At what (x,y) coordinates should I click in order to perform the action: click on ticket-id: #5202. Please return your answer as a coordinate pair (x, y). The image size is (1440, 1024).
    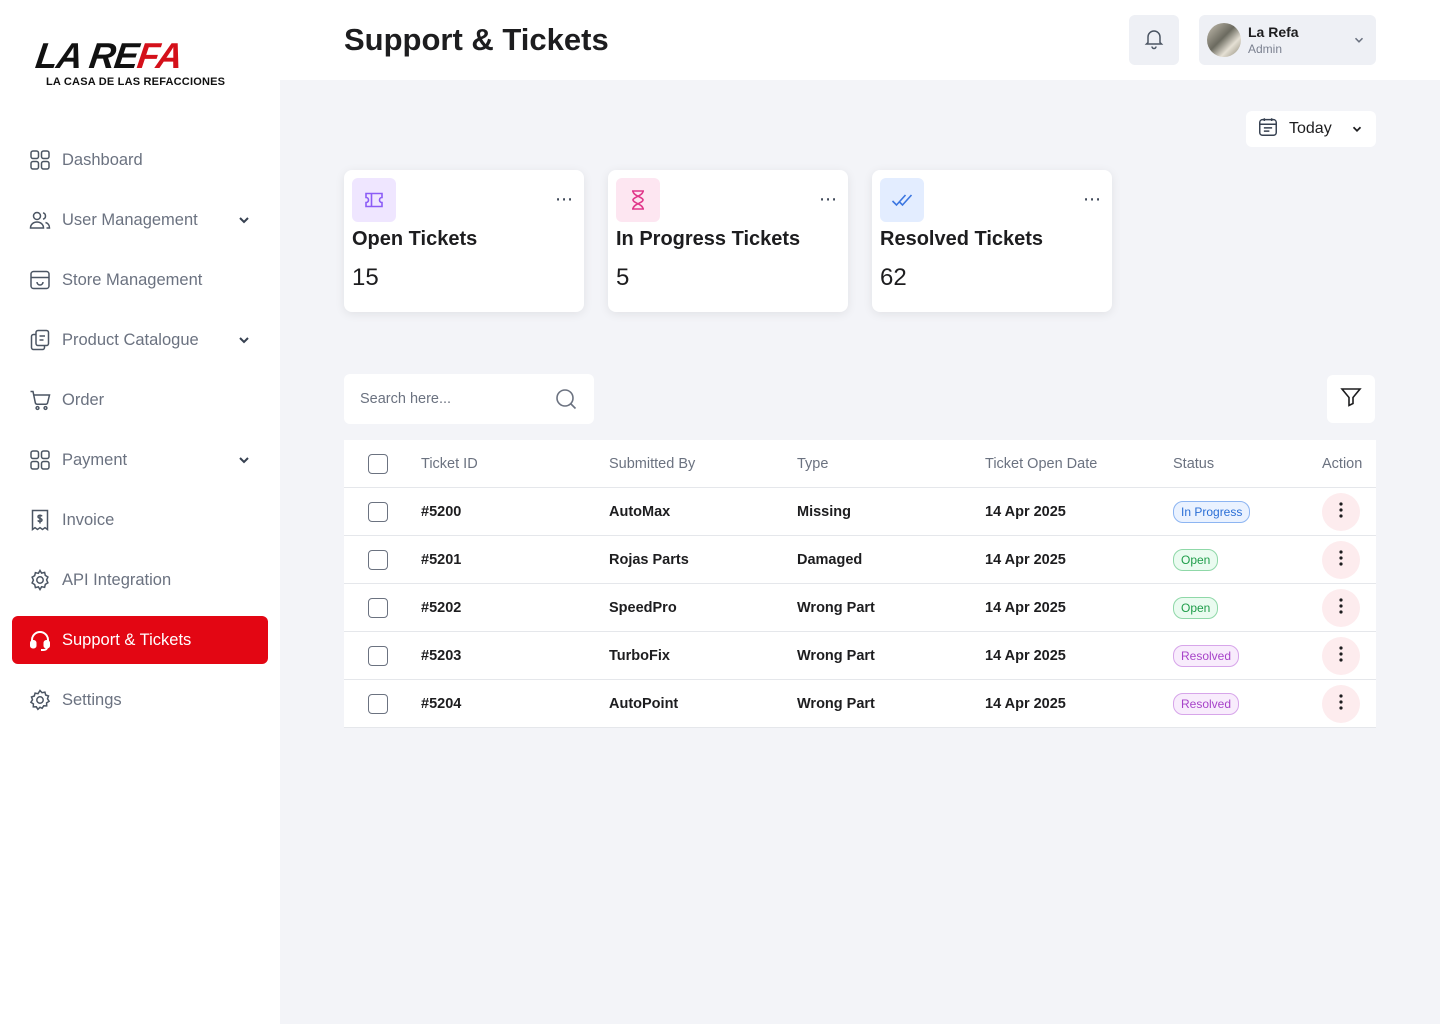
    Looking at the image, I should click on (441, 608).